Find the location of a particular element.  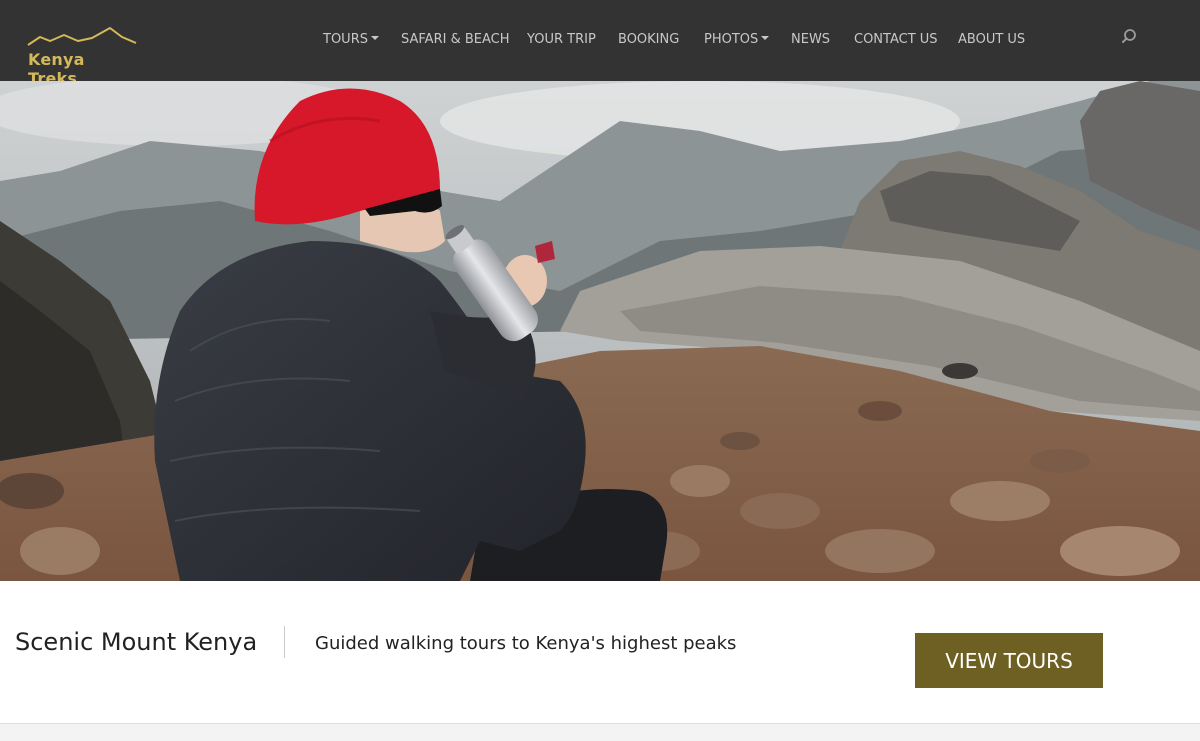

mountain-logo-icon is located at coordinates (82, 36).